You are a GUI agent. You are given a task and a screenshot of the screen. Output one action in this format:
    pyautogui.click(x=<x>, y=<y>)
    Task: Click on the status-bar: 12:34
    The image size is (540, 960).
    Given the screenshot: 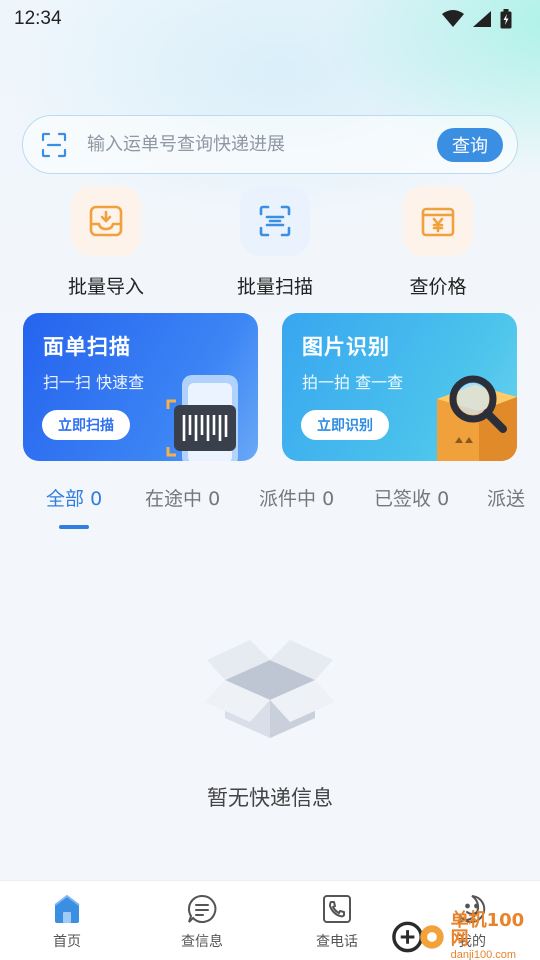 What is the action you would take?
    pyautogui.click(x=270, y=19)
    